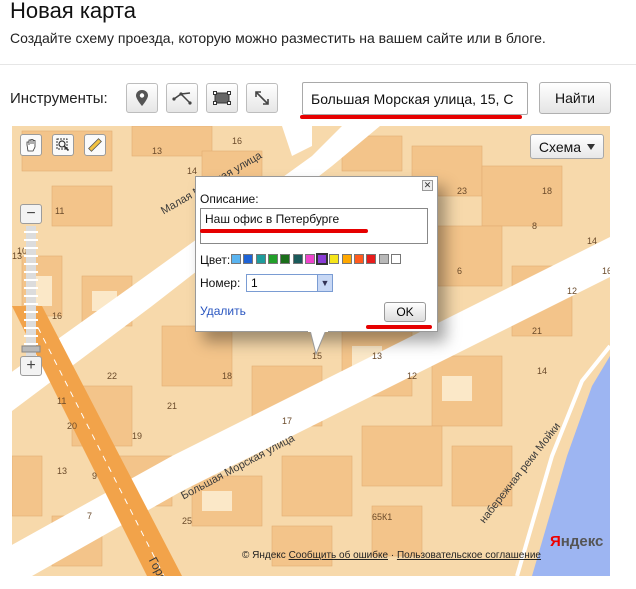  I want to click on zoom-slider-track, so click(31, 291).